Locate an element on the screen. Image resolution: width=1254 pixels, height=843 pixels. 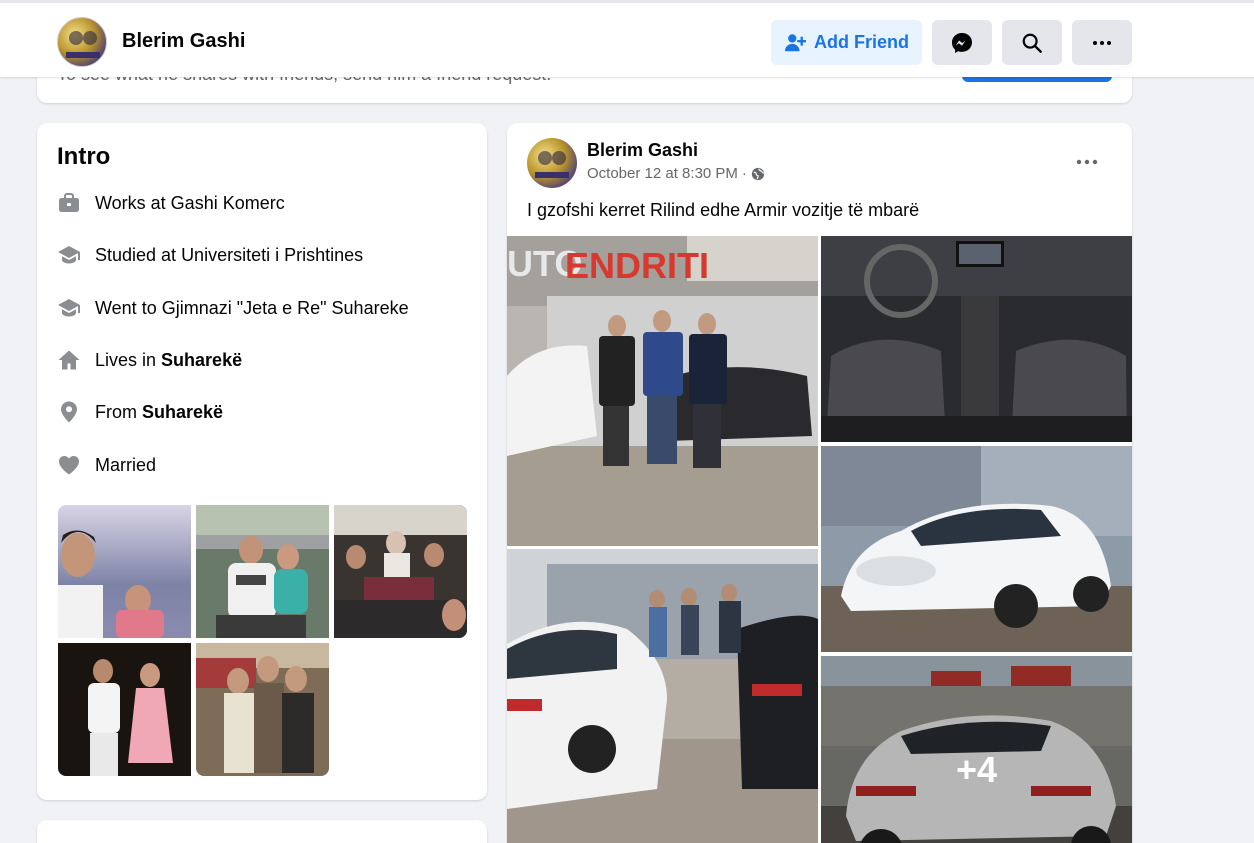
intro-item-relationship: Married is located at coordinates (106, 465).